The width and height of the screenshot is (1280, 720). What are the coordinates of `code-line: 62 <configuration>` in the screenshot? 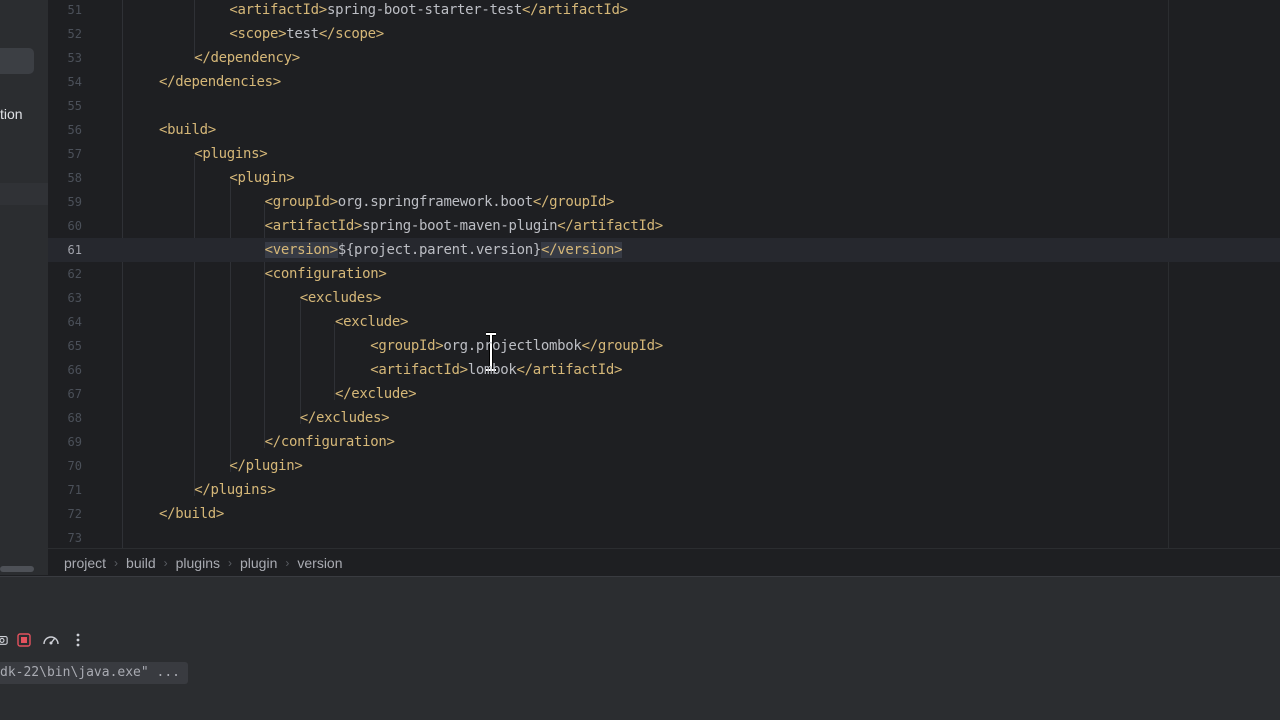 It's located at (664, 274).